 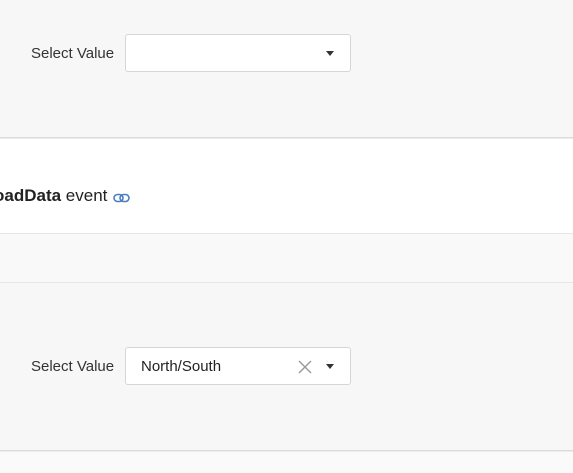 I want to click on section-heading: oadData event, so click(x=65, y=197).